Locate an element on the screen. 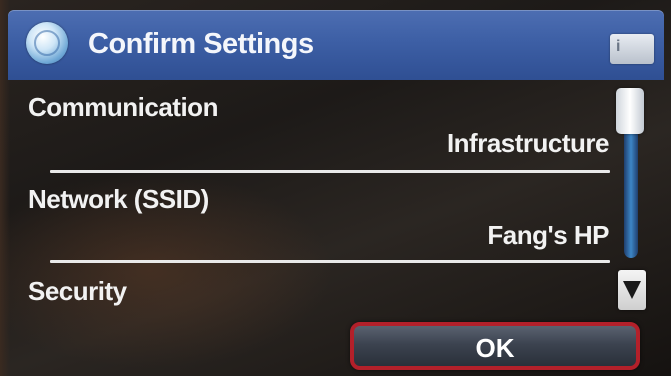  ok-button-label: OK is located at coordinates (495, 348).